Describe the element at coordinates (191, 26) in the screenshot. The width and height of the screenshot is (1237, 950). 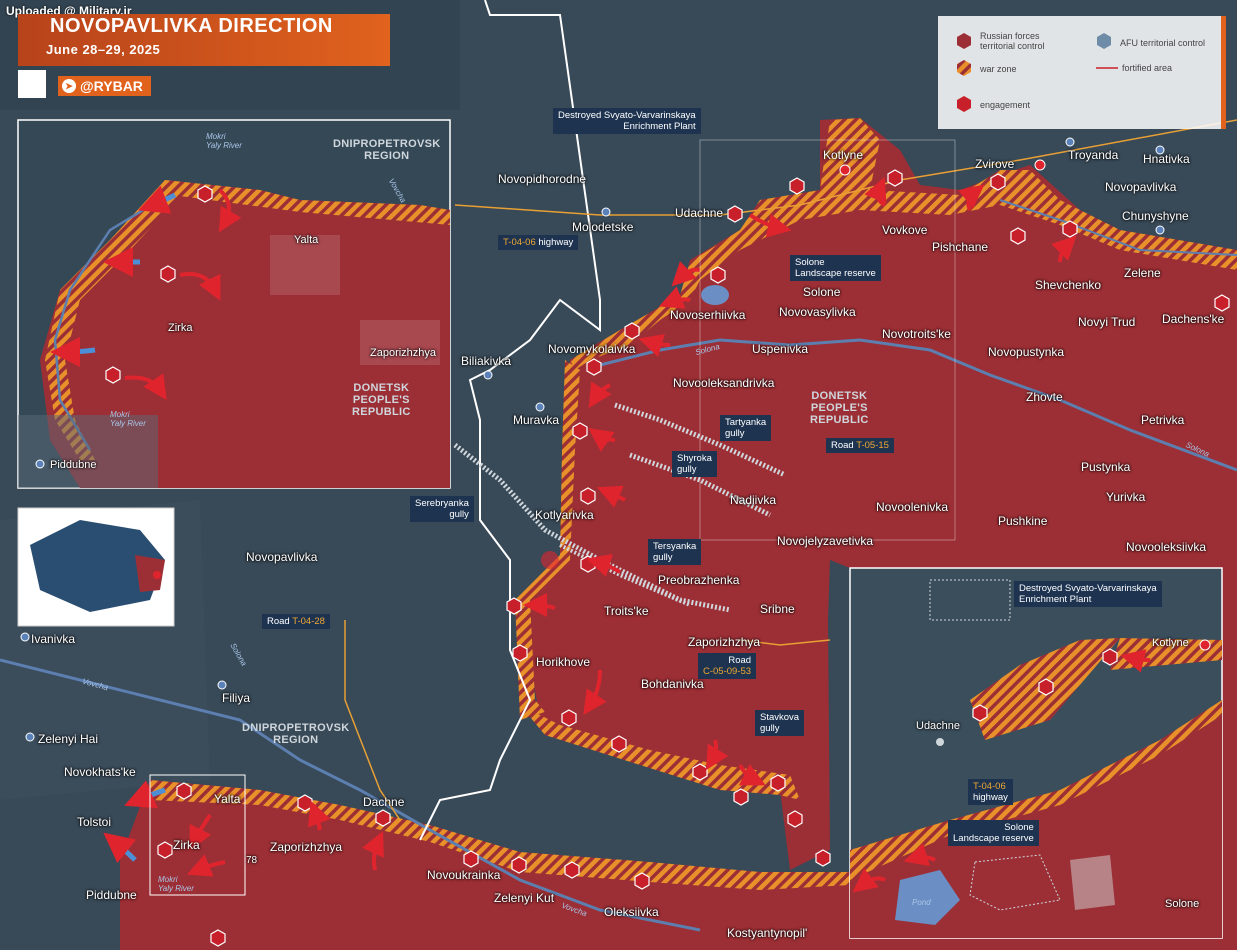
I see `page-title: NOVOPAVLIVKA DIRECTION` at that location.